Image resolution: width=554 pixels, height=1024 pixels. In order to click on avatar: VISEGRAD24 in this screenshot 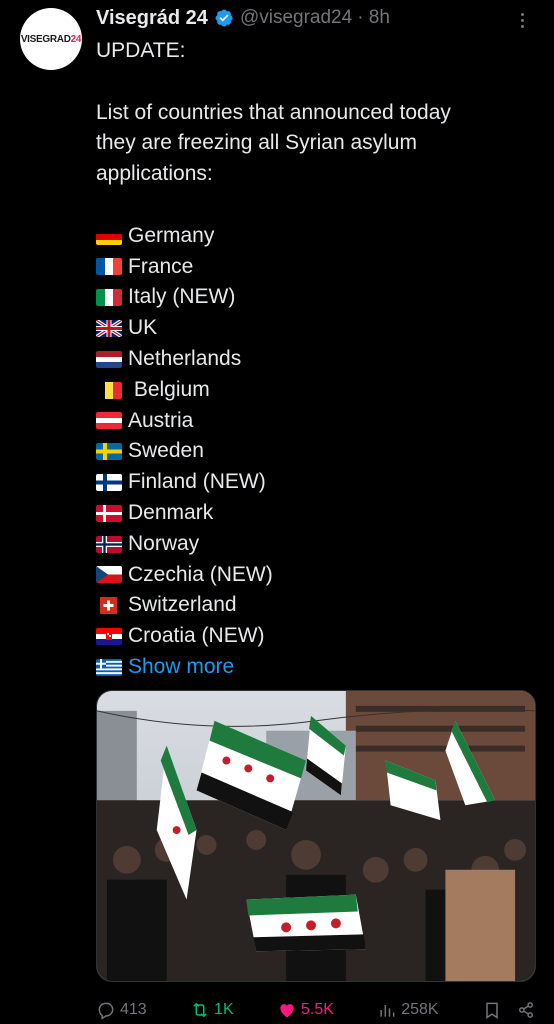, I will do `click(51, 39)`.